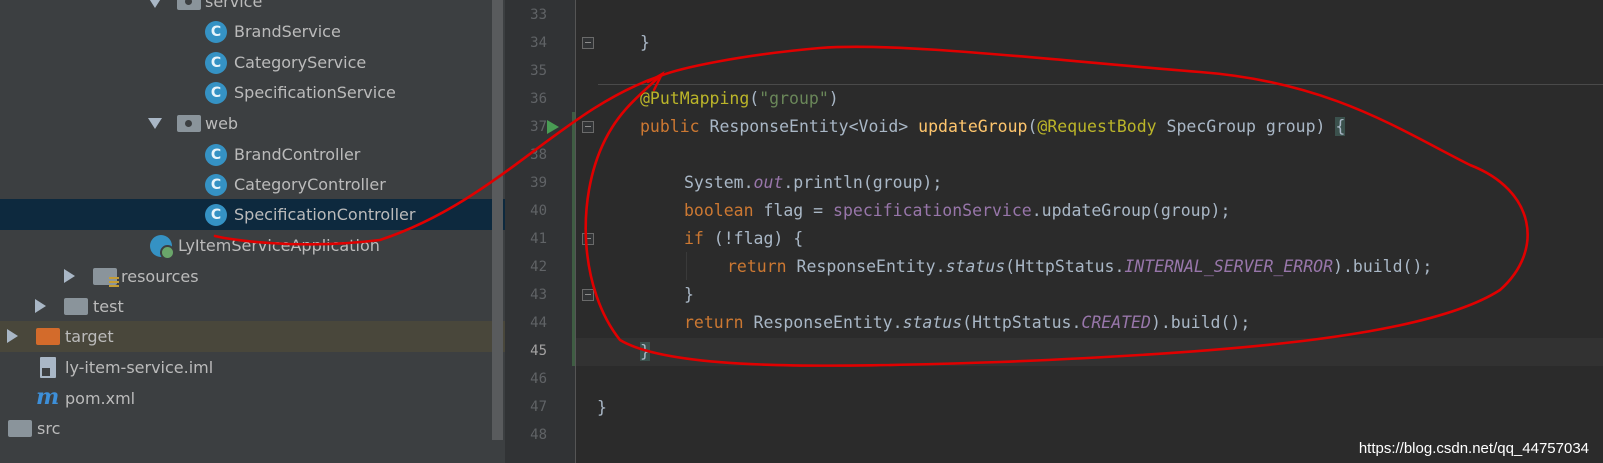  I want to click on tree-item-brandcontroller: C BrandController, so click(252, 154).